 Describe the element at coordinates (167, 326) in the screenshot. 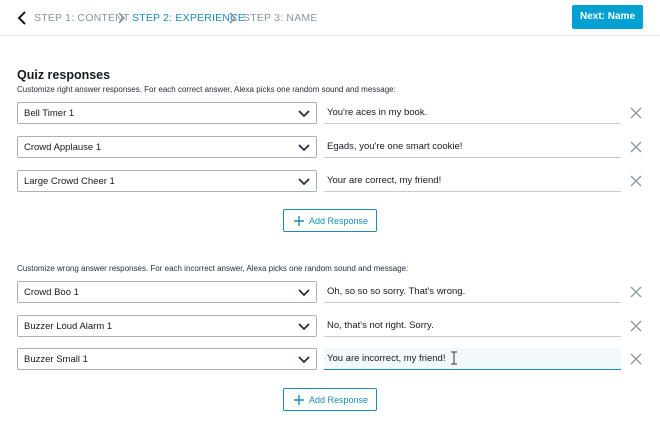

I see `sound-select: Buzzer Loud Alarm 1` at that location.